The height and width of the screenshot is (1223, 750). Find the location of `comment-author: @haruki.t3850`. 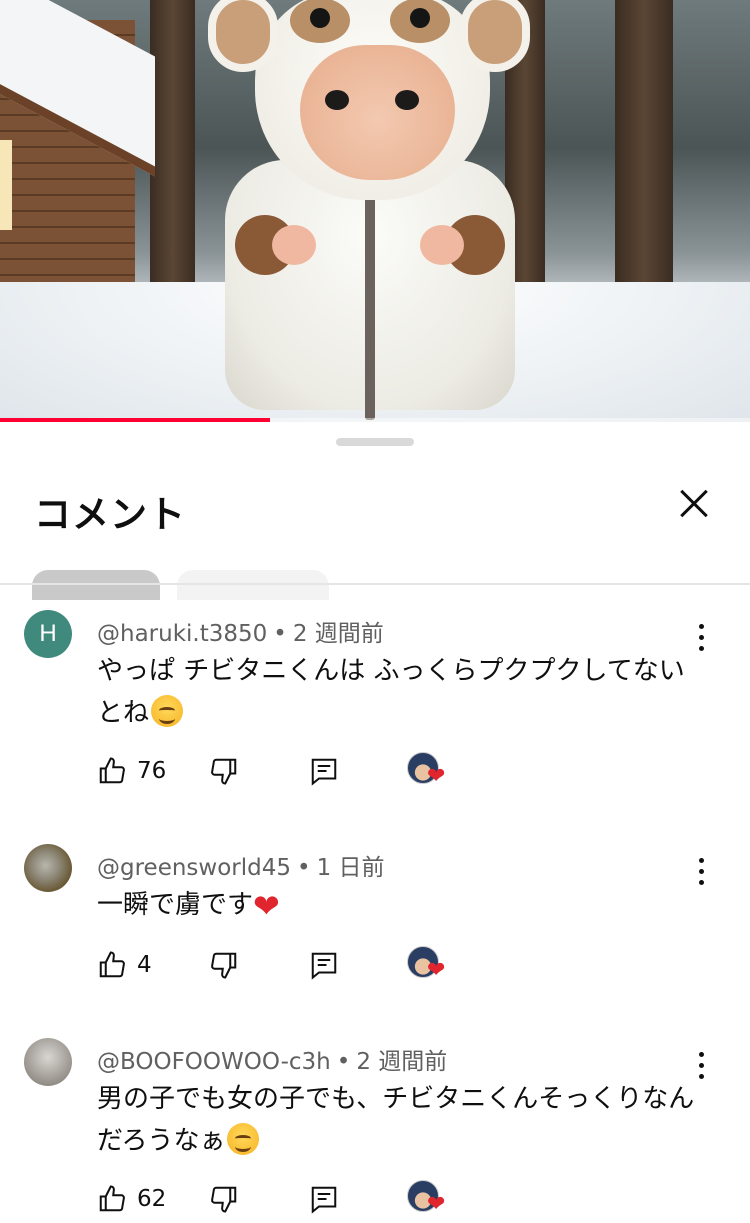

comment-author: @haruki.t3850 is located at coordinates (182, 634).